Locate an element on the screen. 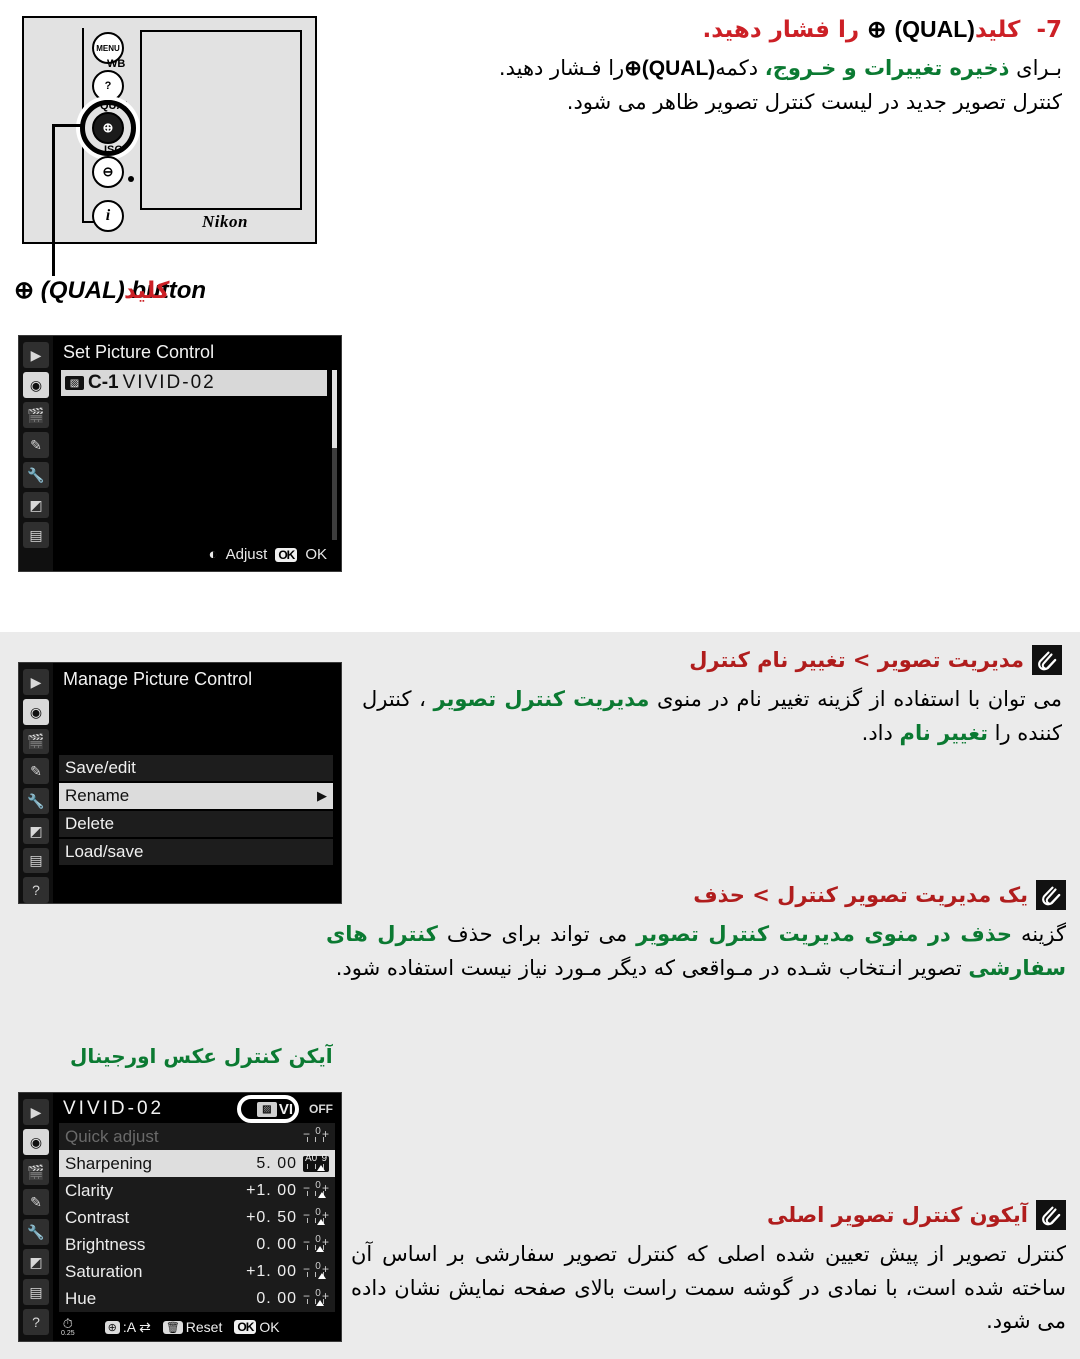 The width and height of the screenshot is (1080, 1359). setting-value-contrast: +0. 50 is located at coordinates (271, 1217).